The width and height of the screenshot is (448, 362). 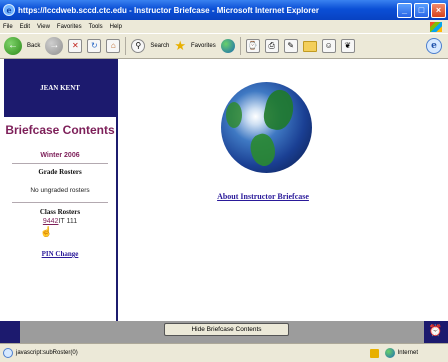 What do you see at coordinates (435, 331) in the screenshot?
I see `clock-icon: ⏰` at bounding box center [435, 331].